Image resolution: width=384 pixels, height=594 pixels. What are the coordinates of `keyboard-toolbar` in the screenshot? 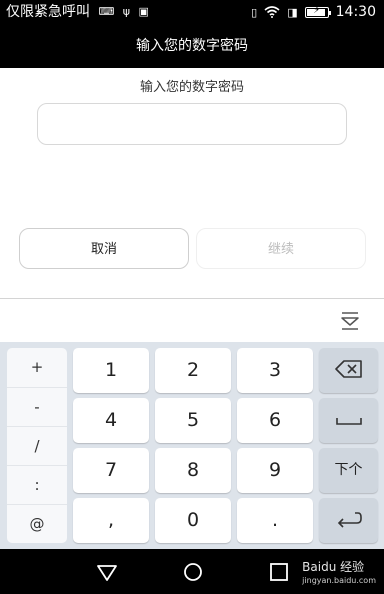 It's located at (192, 320).